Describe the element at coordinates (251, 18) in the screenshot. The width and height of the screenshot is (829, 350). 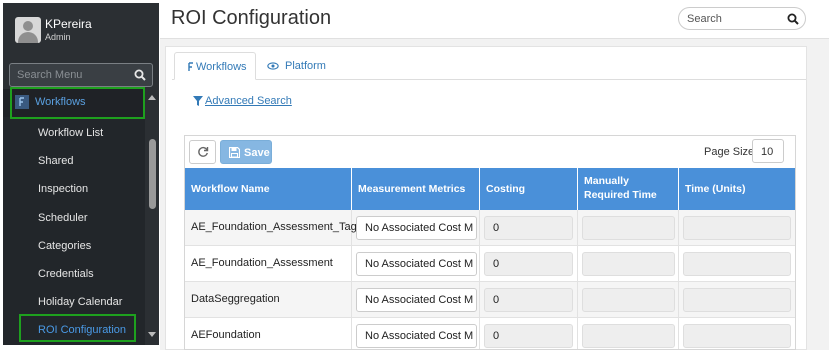
I see `page-title: ROI Configuration` at that location.